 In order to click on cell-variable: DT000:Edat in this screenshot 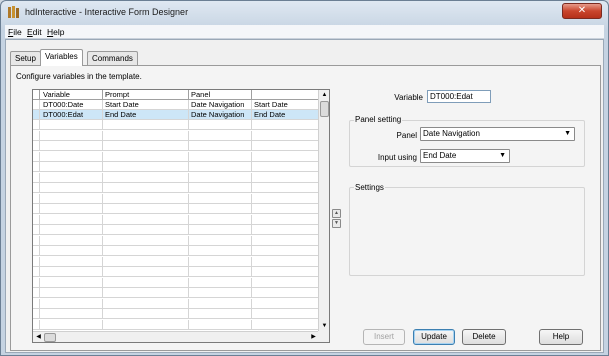, I will do `click(72, 115)`.